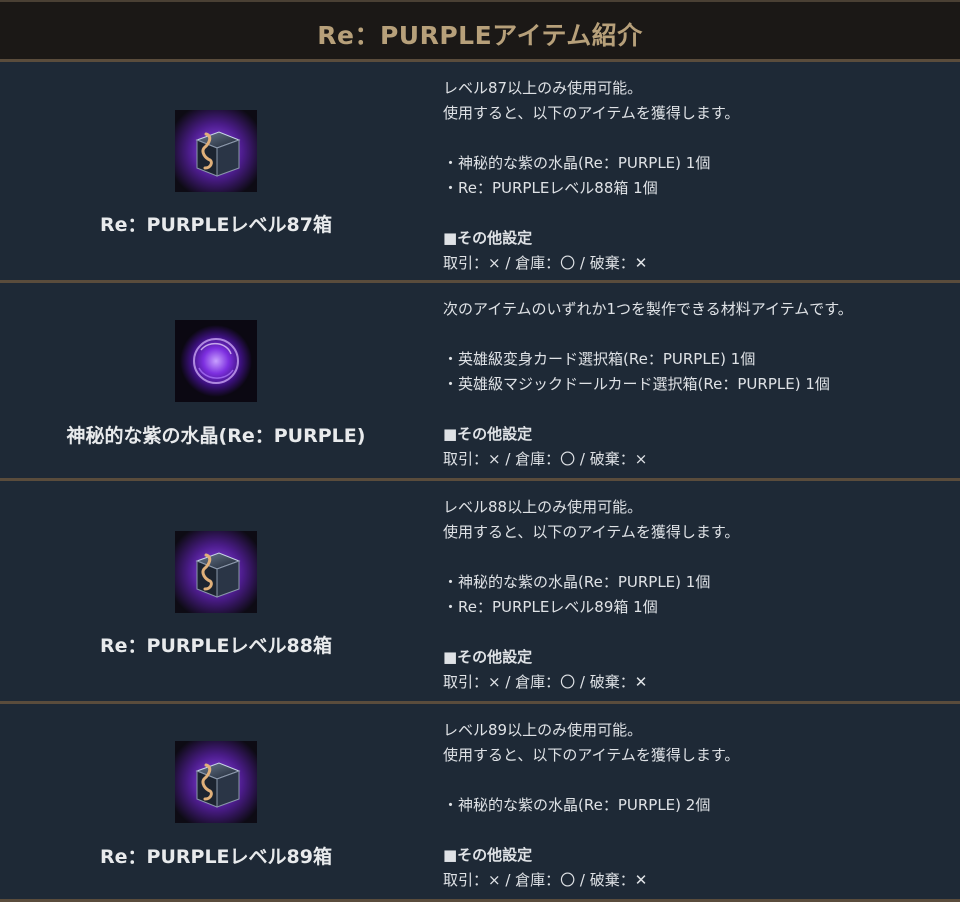 Image resolution: width=960 pixels, height=902 pixels. Describe the element at coordinates (577, 805) in the screenshot. I see `description-line: ・神秘的な紫の水晶(Re：PURPLE) 2個` at that location.